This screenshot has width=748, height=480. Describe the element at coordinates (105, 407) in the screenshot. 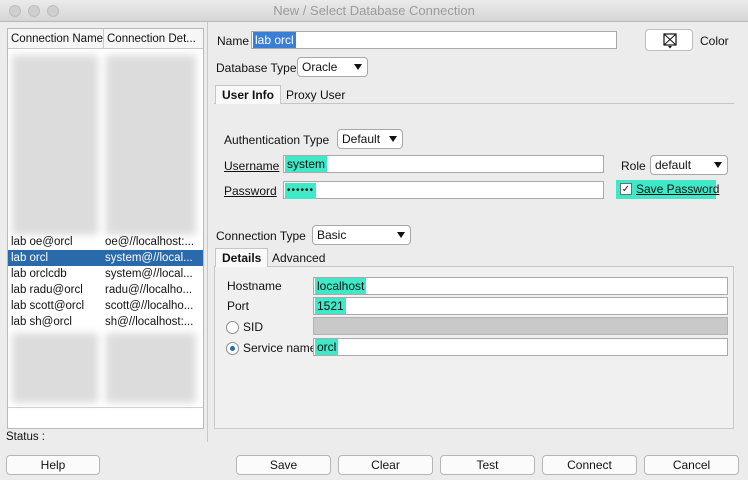

I see `list-divider` at that location.